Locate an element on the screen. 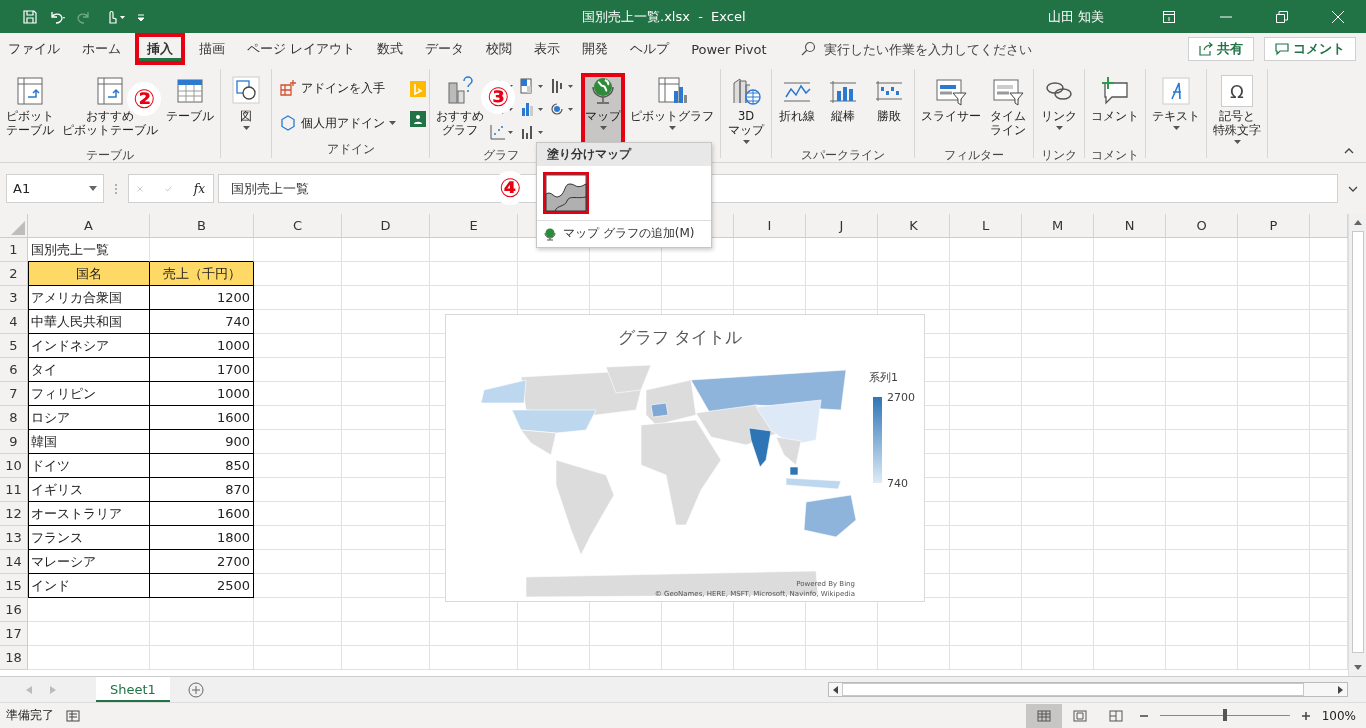  table-cell: 2500 is located at coordinates (202, 586).